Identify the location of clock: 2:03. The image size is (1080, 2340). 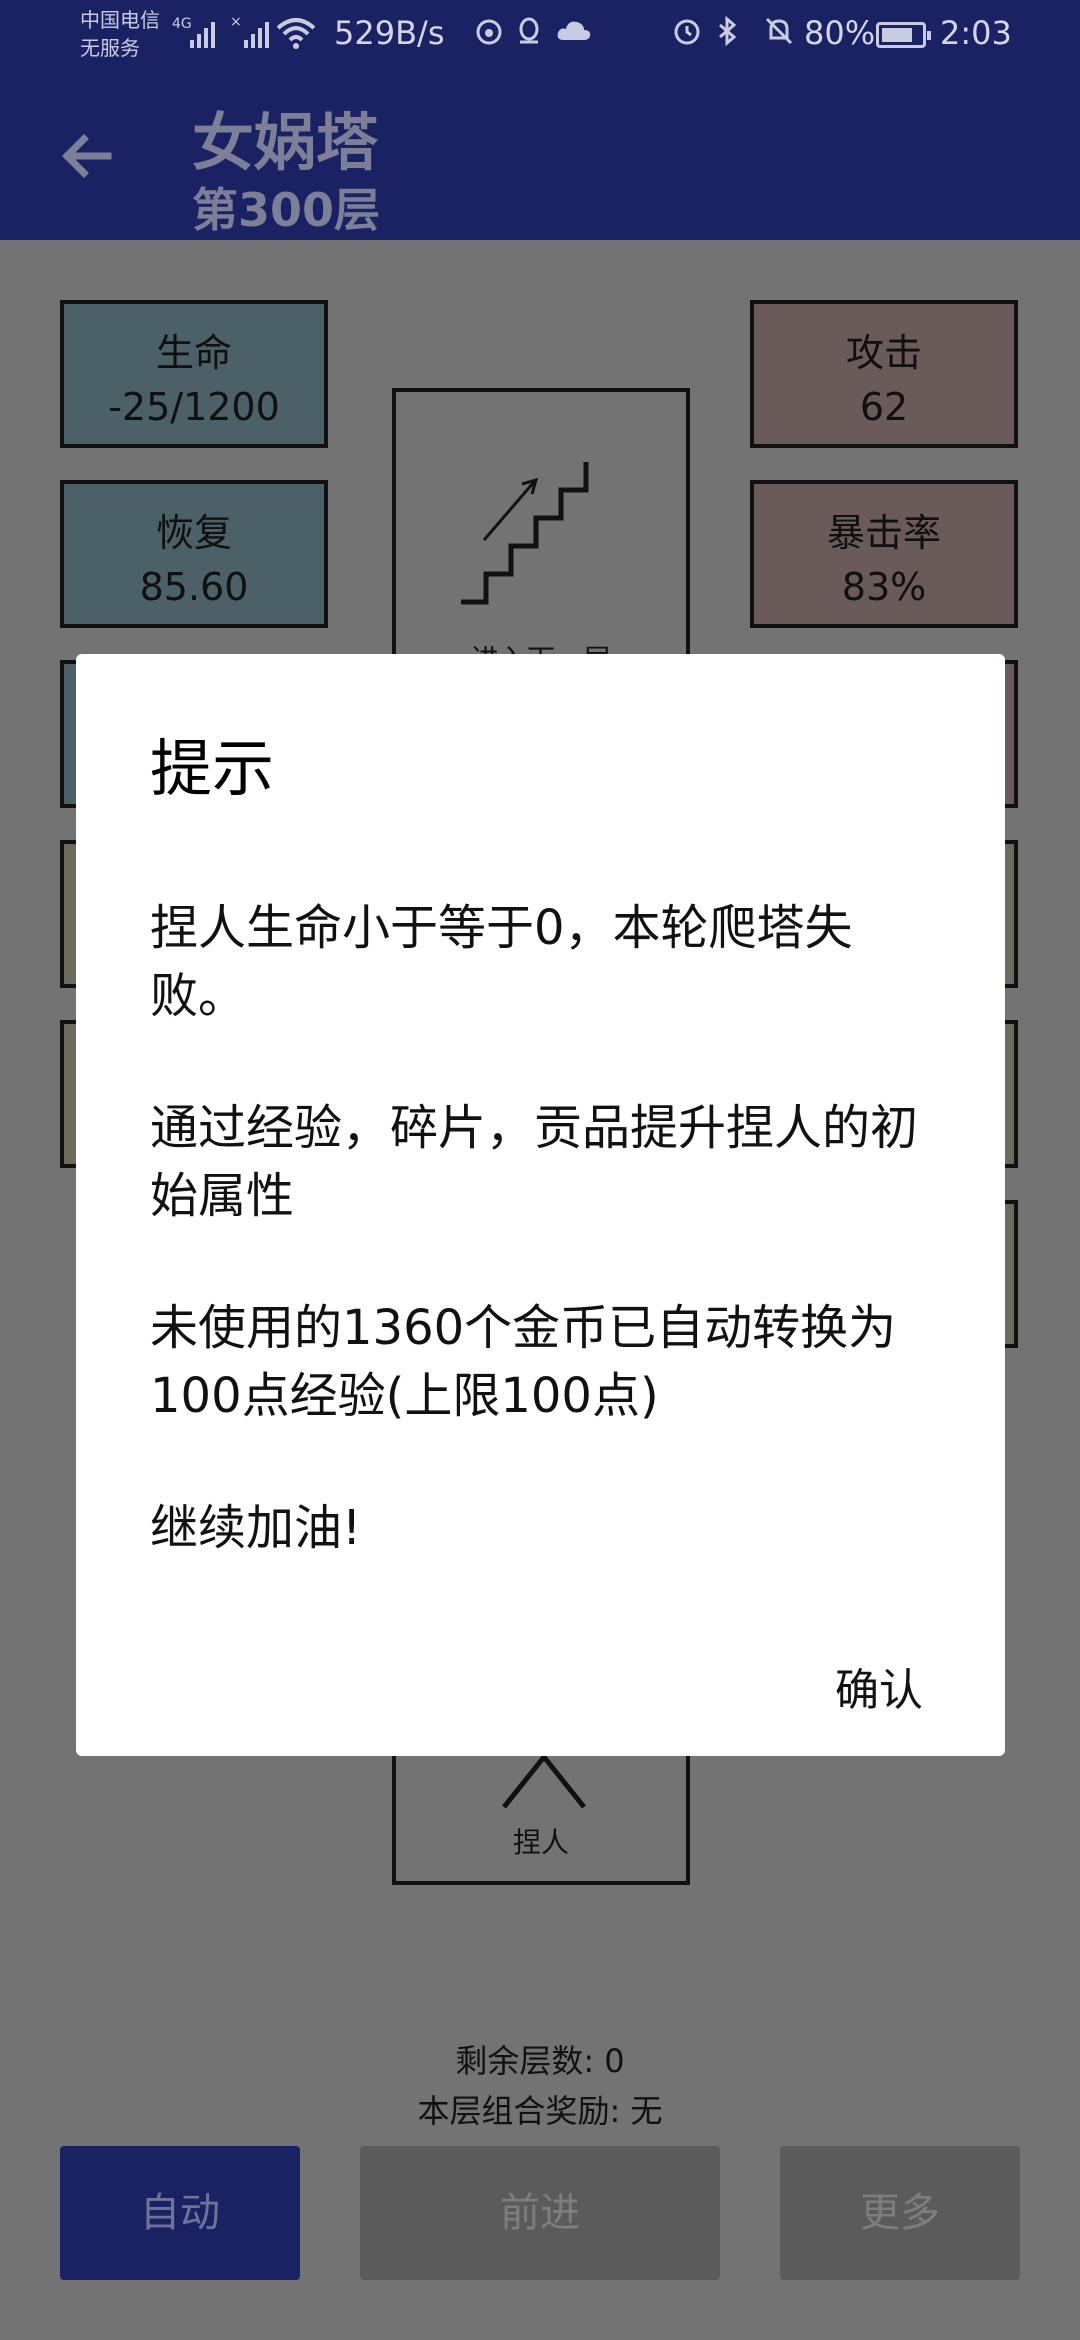
(976, 33).